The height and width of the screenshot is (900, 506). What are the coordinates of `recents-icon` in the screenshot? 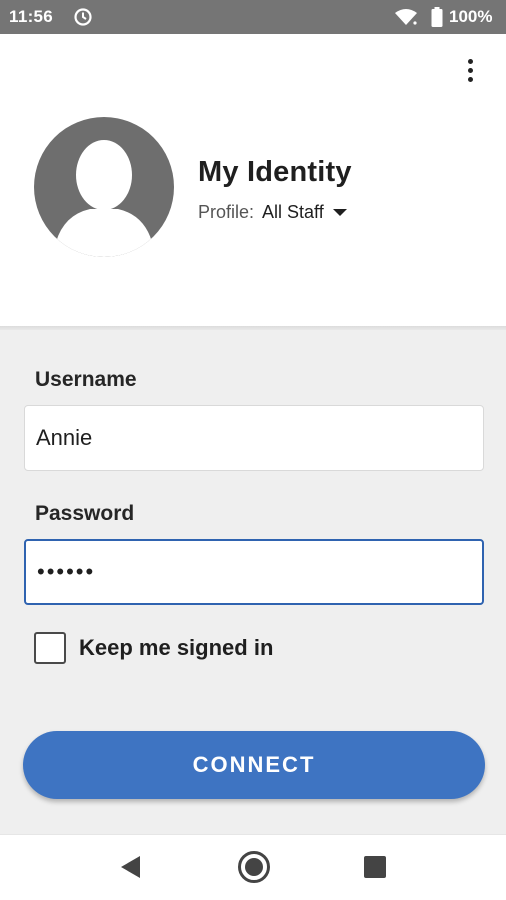 It's located at (375, 867).